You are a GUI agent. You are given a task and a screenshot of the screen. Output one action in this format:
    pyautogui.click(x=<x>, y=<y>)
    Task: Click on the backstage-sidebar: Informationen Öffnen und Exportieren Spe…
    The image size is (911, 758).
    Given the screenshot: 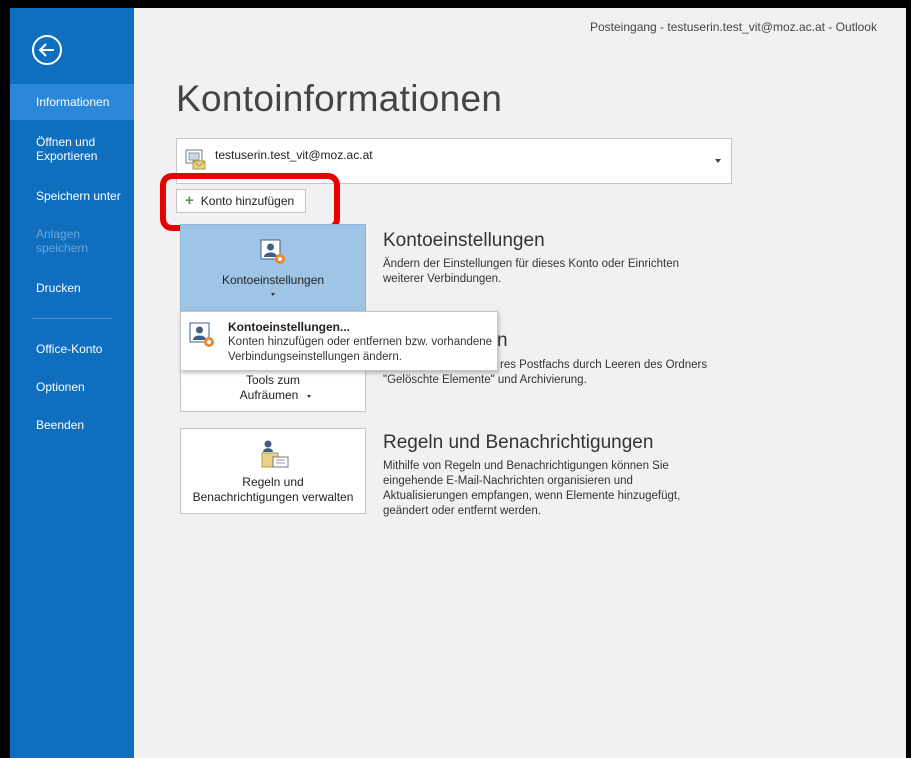 What is the action you would take?
    pyautogui.click(x=72, y=383)
    